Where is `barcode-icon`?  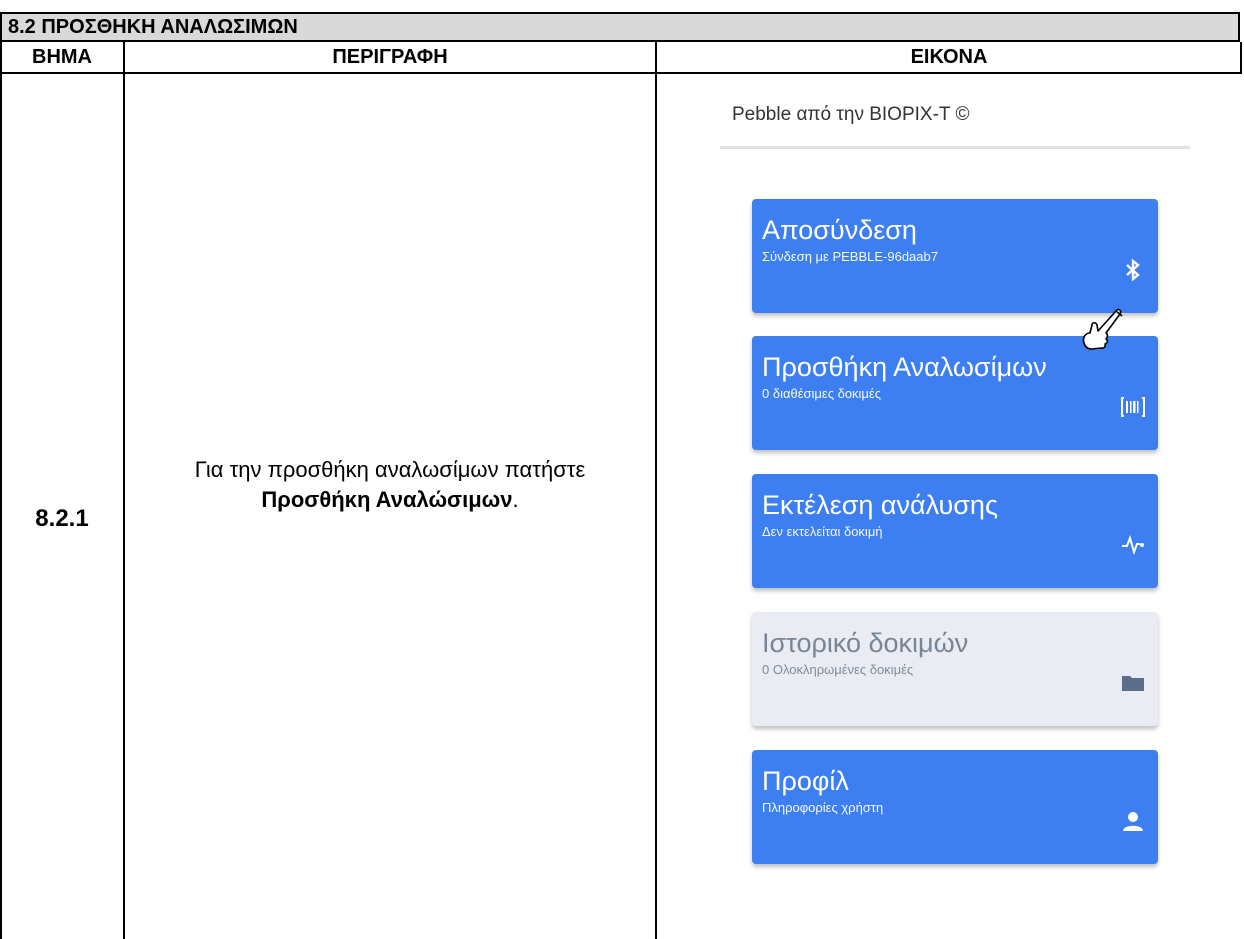 barcode-icon is located at coordinates (1133, 407).